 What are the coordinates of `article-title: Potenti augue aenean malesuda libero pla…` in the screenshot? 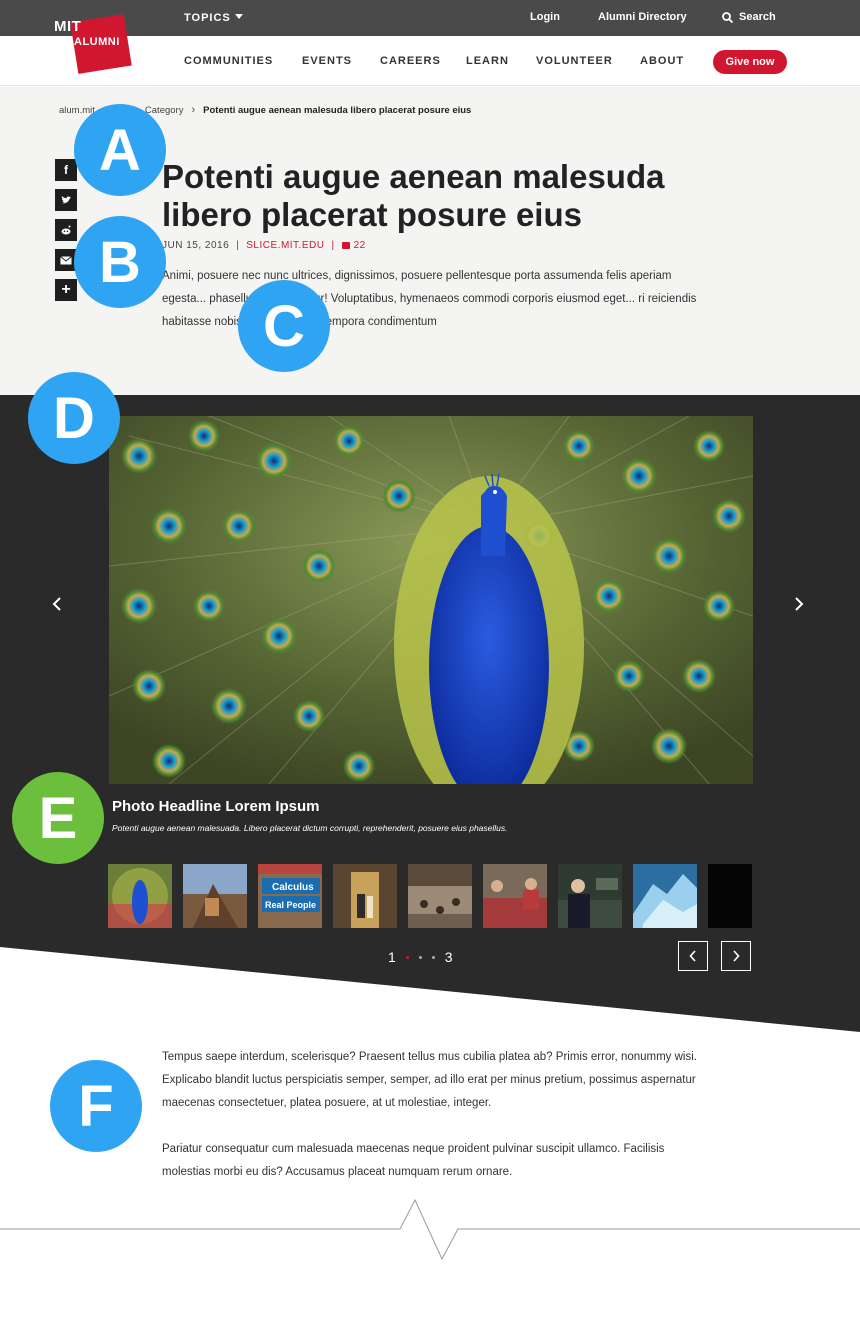 It's located at (442, 196).